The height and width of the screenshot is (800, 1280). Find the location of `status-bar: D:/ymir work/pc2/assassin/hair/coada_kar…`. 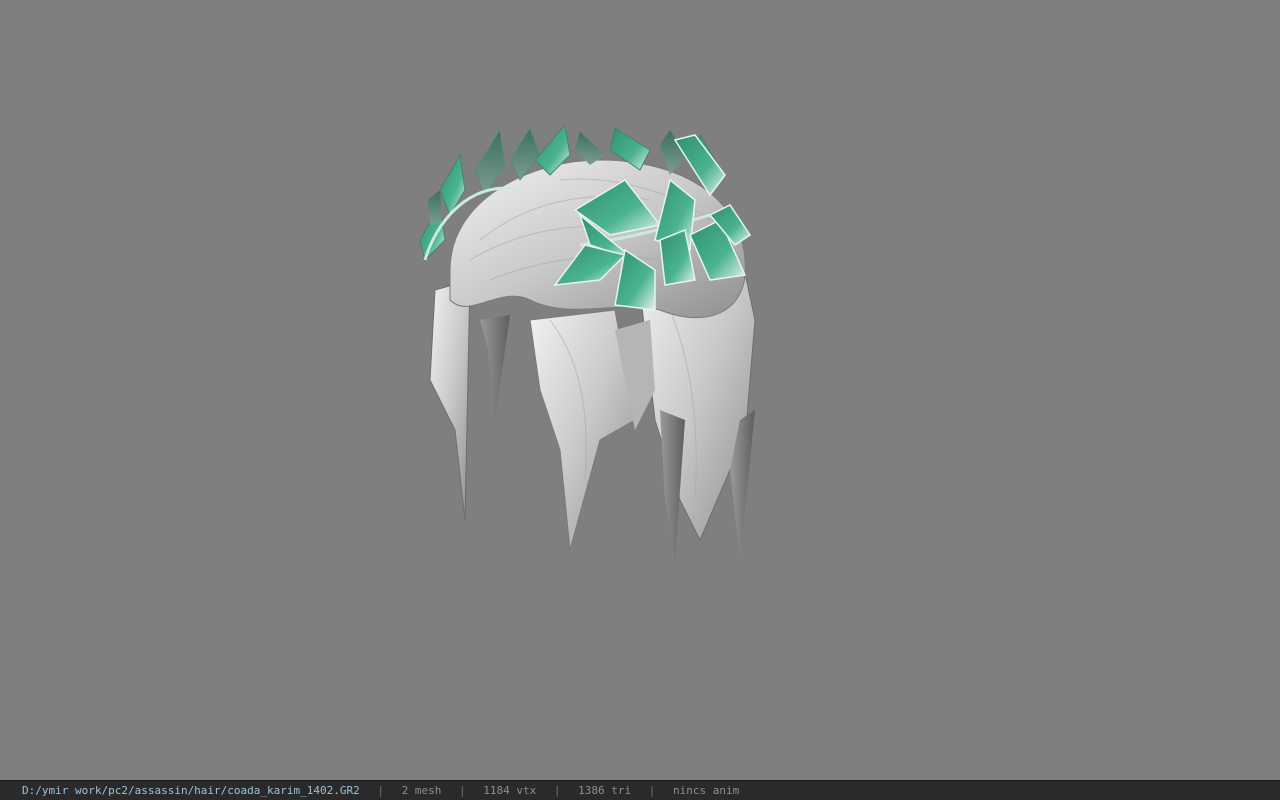

status-bar: D:/ymir work/pc2/assassin/hair/coada_kar… is located at coordinates (640, 790).